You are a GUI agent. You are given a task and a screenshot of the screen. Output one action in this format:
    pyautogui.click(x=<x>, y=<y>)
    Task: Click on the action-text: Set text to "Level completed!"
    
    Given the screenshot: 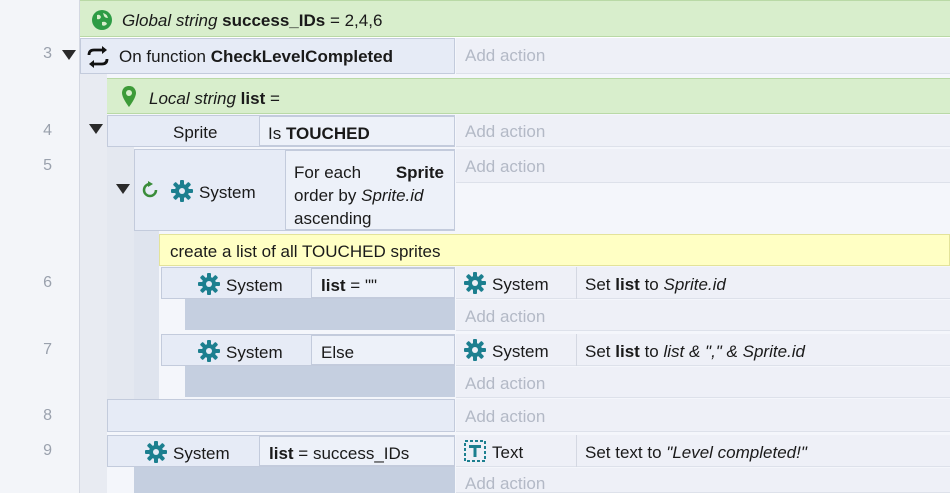 What is the action you would take?
    pyautogui.click(x=696, y=452)
    